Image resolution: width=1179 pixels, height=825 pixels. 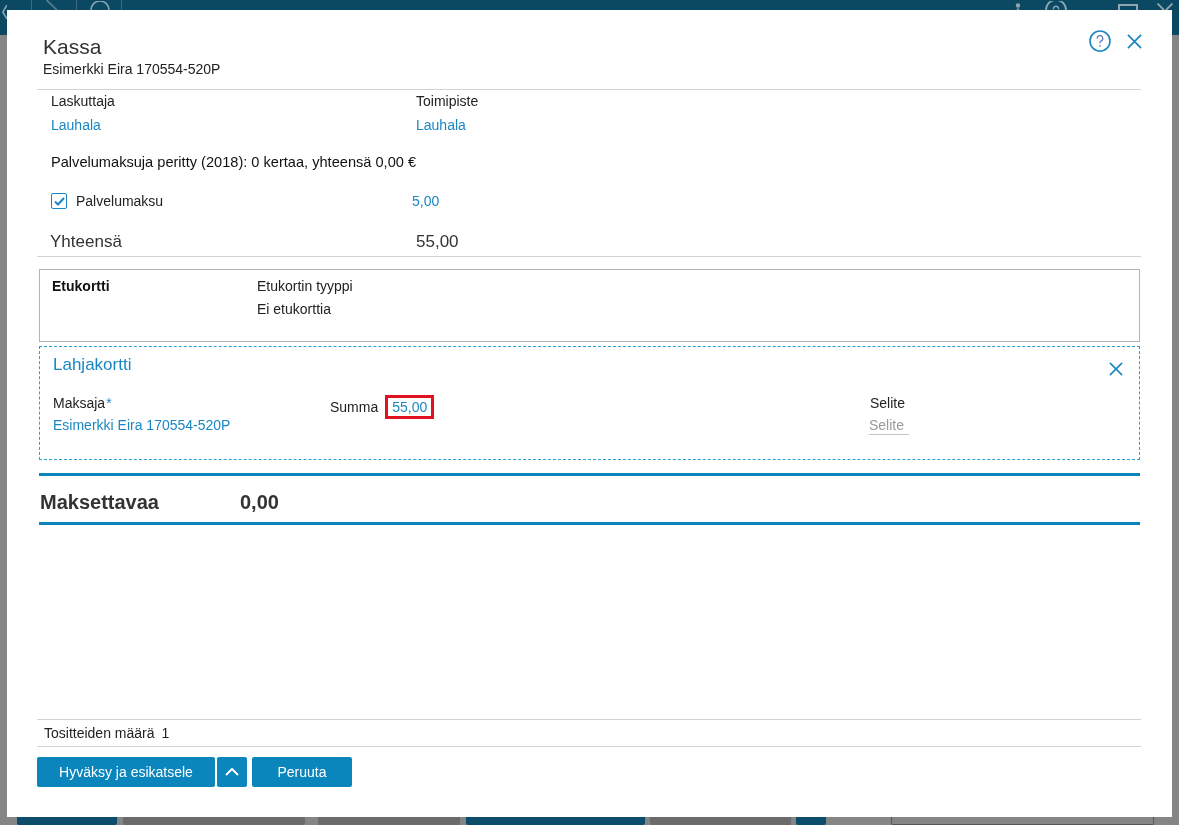 I want to click on accept-preview-button: Hyväksy ja esikatsele, so click(x=126, y=772).